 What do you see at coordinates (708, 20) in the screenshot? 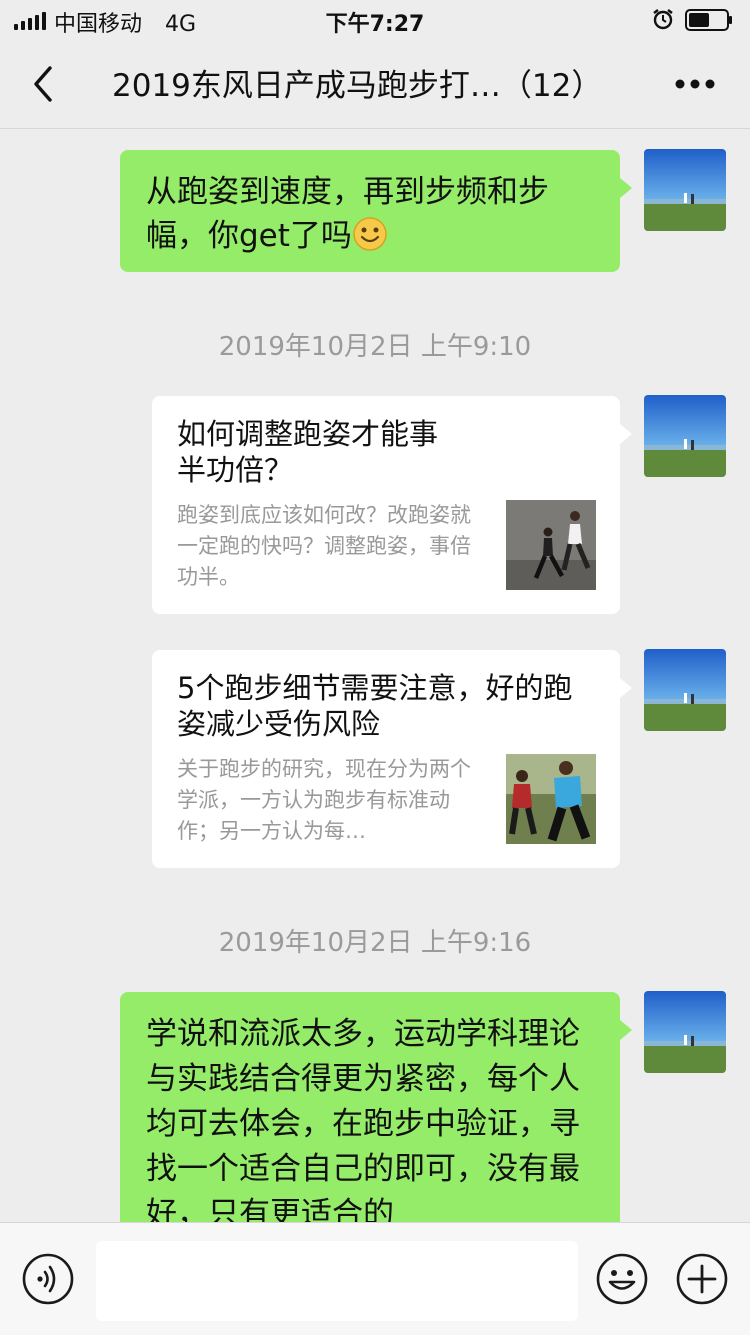
I see `battery-icon` at bounding box center [708, 20].